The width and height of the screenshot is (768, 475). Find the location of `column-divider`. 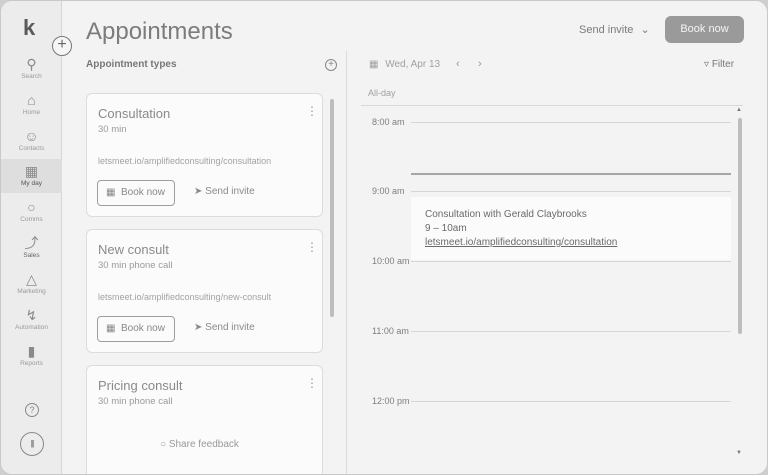

column-divider is located at coordinates (346, 262).